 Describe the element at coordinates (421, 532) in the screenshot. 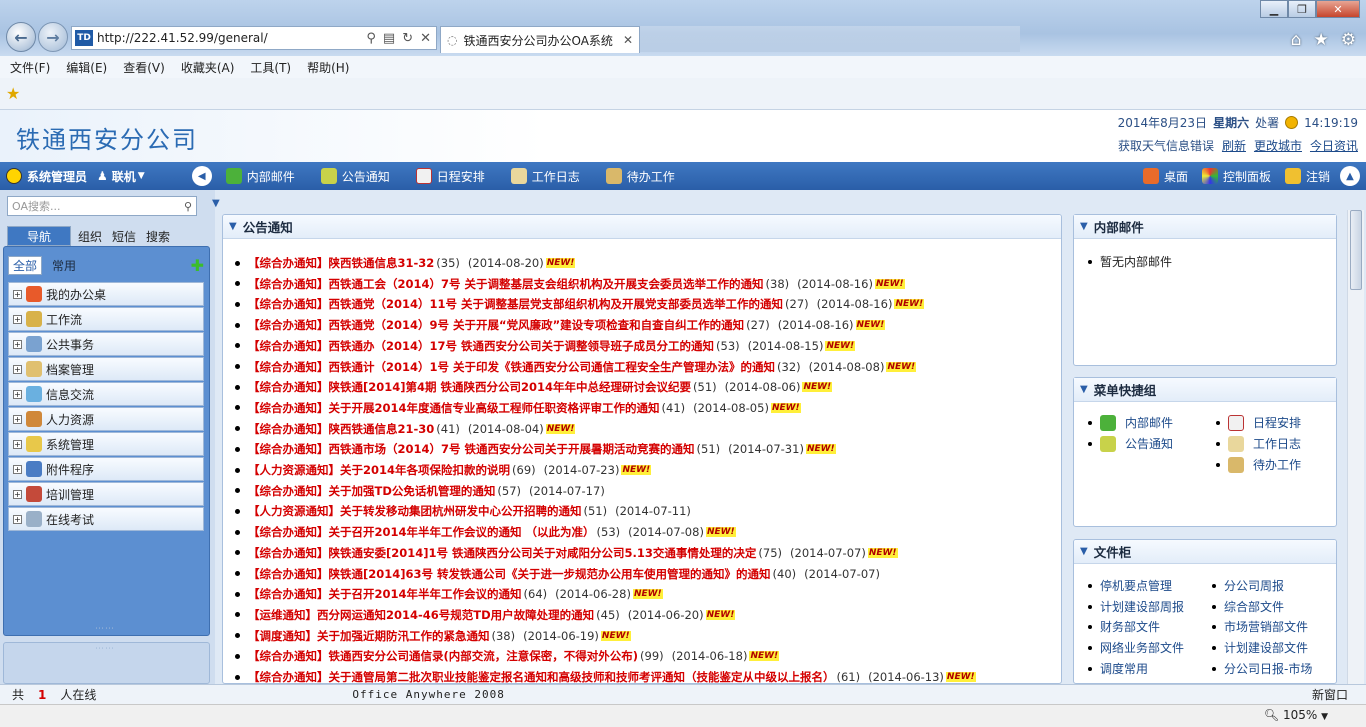

I see `notice-link: 【综合办通知】关于召开2014年半年工作会议的通知 （以此为准）` at that location.